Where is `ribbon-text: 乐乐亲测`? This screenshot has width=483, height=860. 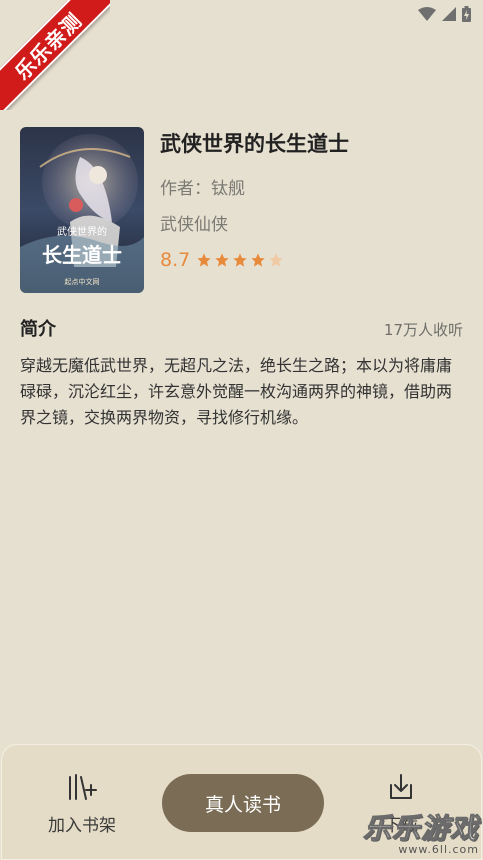 ribbon-text: 乐乐亲测 is located at coordinates (55, 55).